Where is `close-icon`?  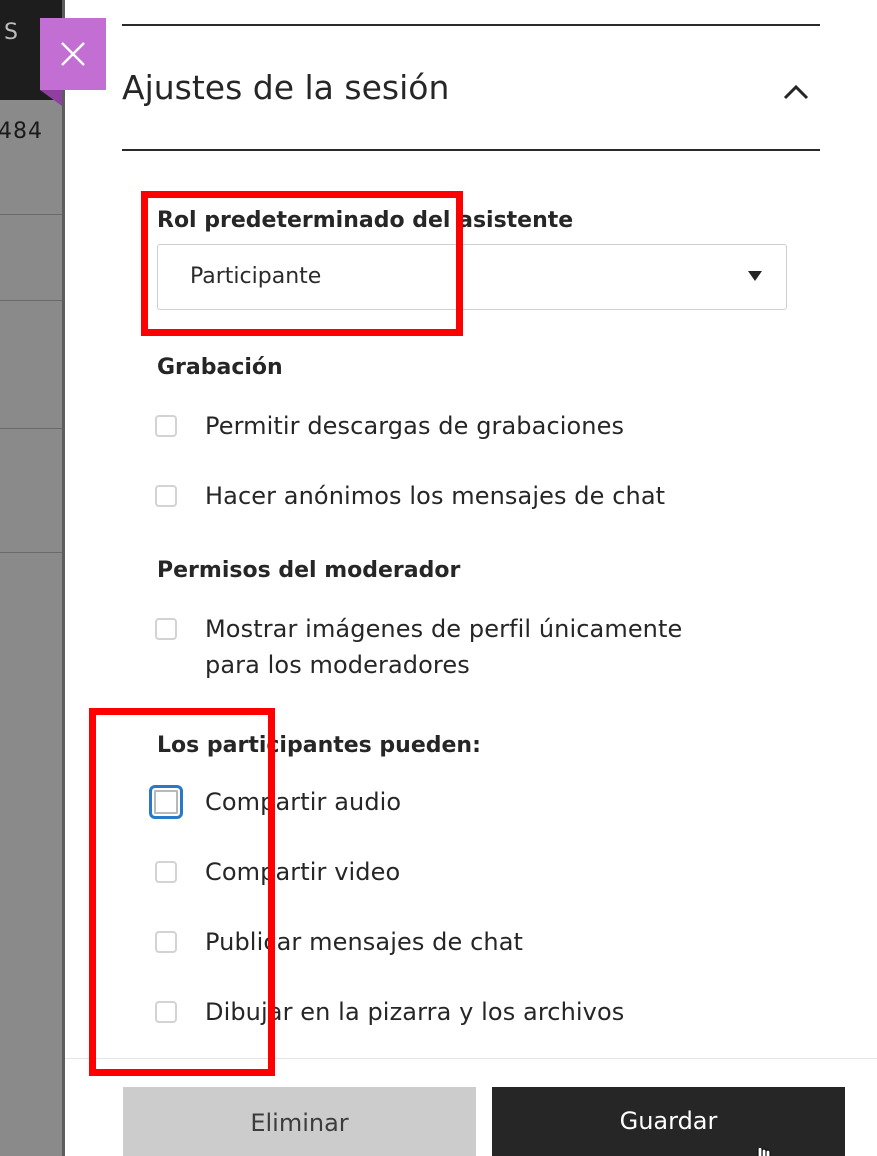
close-icon is located at coordinates (73, 54).